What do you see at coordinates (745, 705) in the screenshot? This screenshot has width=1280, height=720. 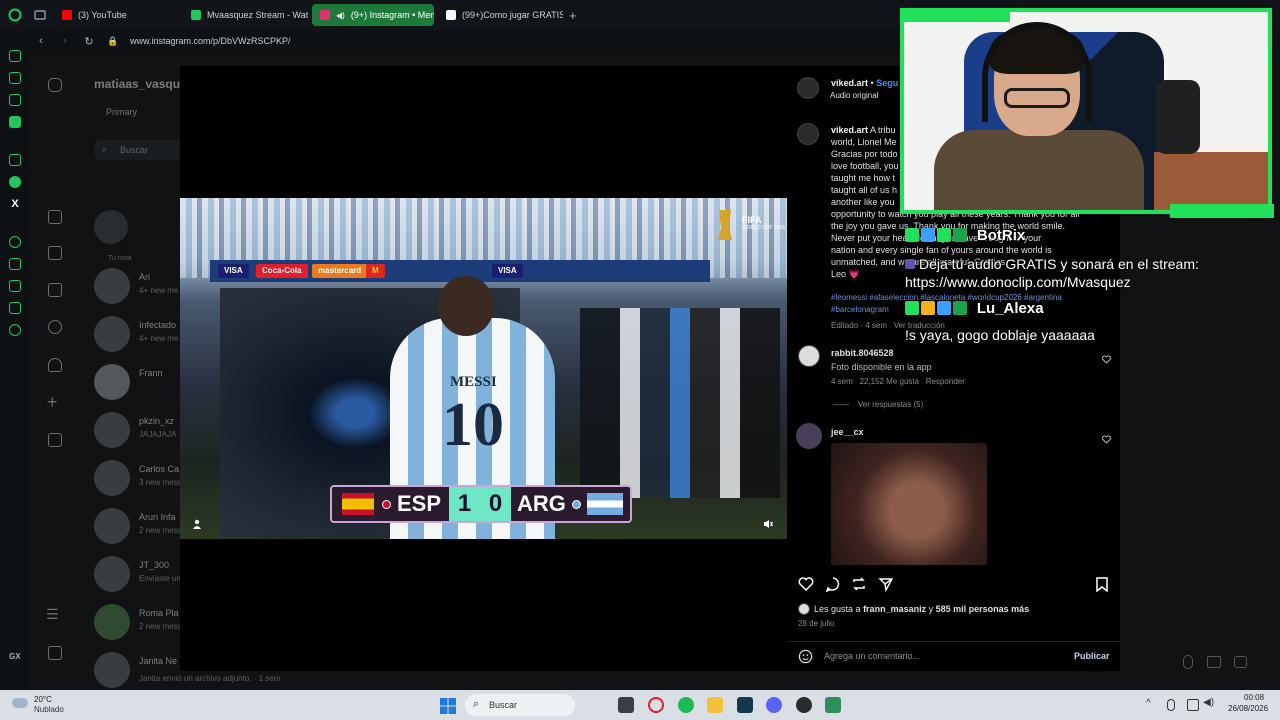 I see `terminal-icon` at bounding box center [745, 705].